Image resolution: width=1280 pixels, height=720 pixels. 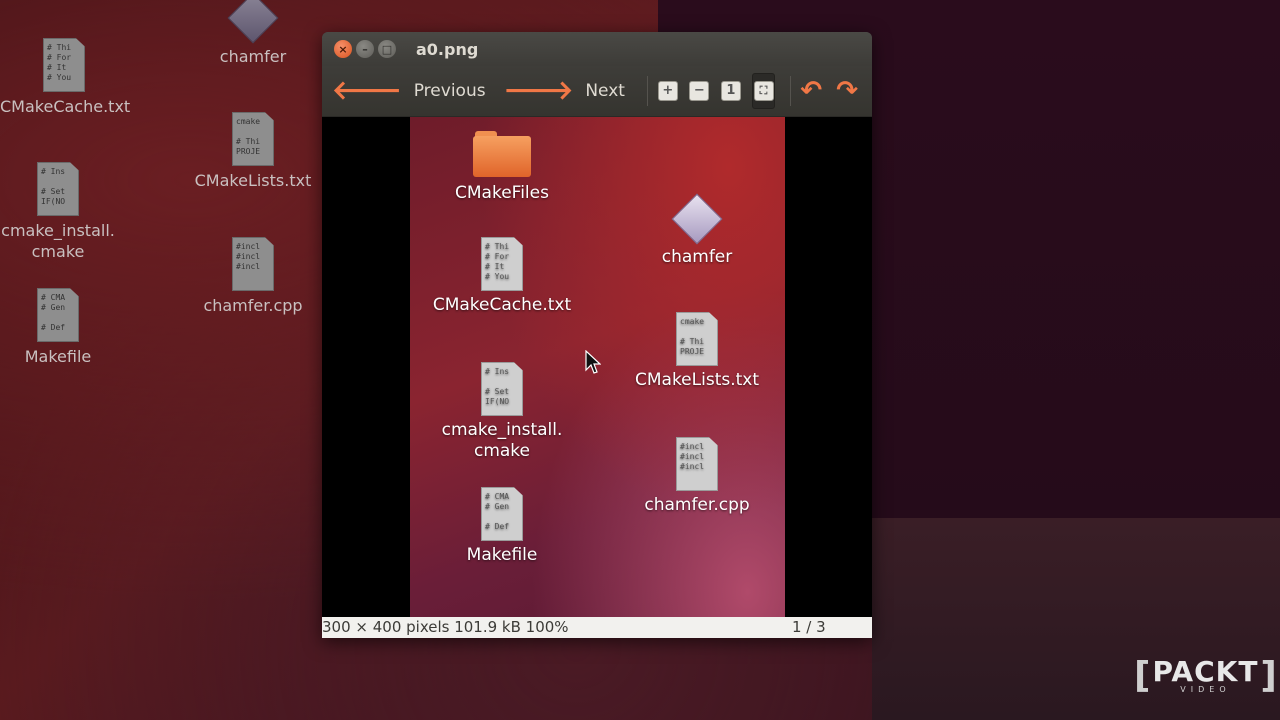 What do you see at coordinates (502, 305) in the screenshot?
I see `image-icon-label: CMakeCache.txt` at bounding box center [502, 305].